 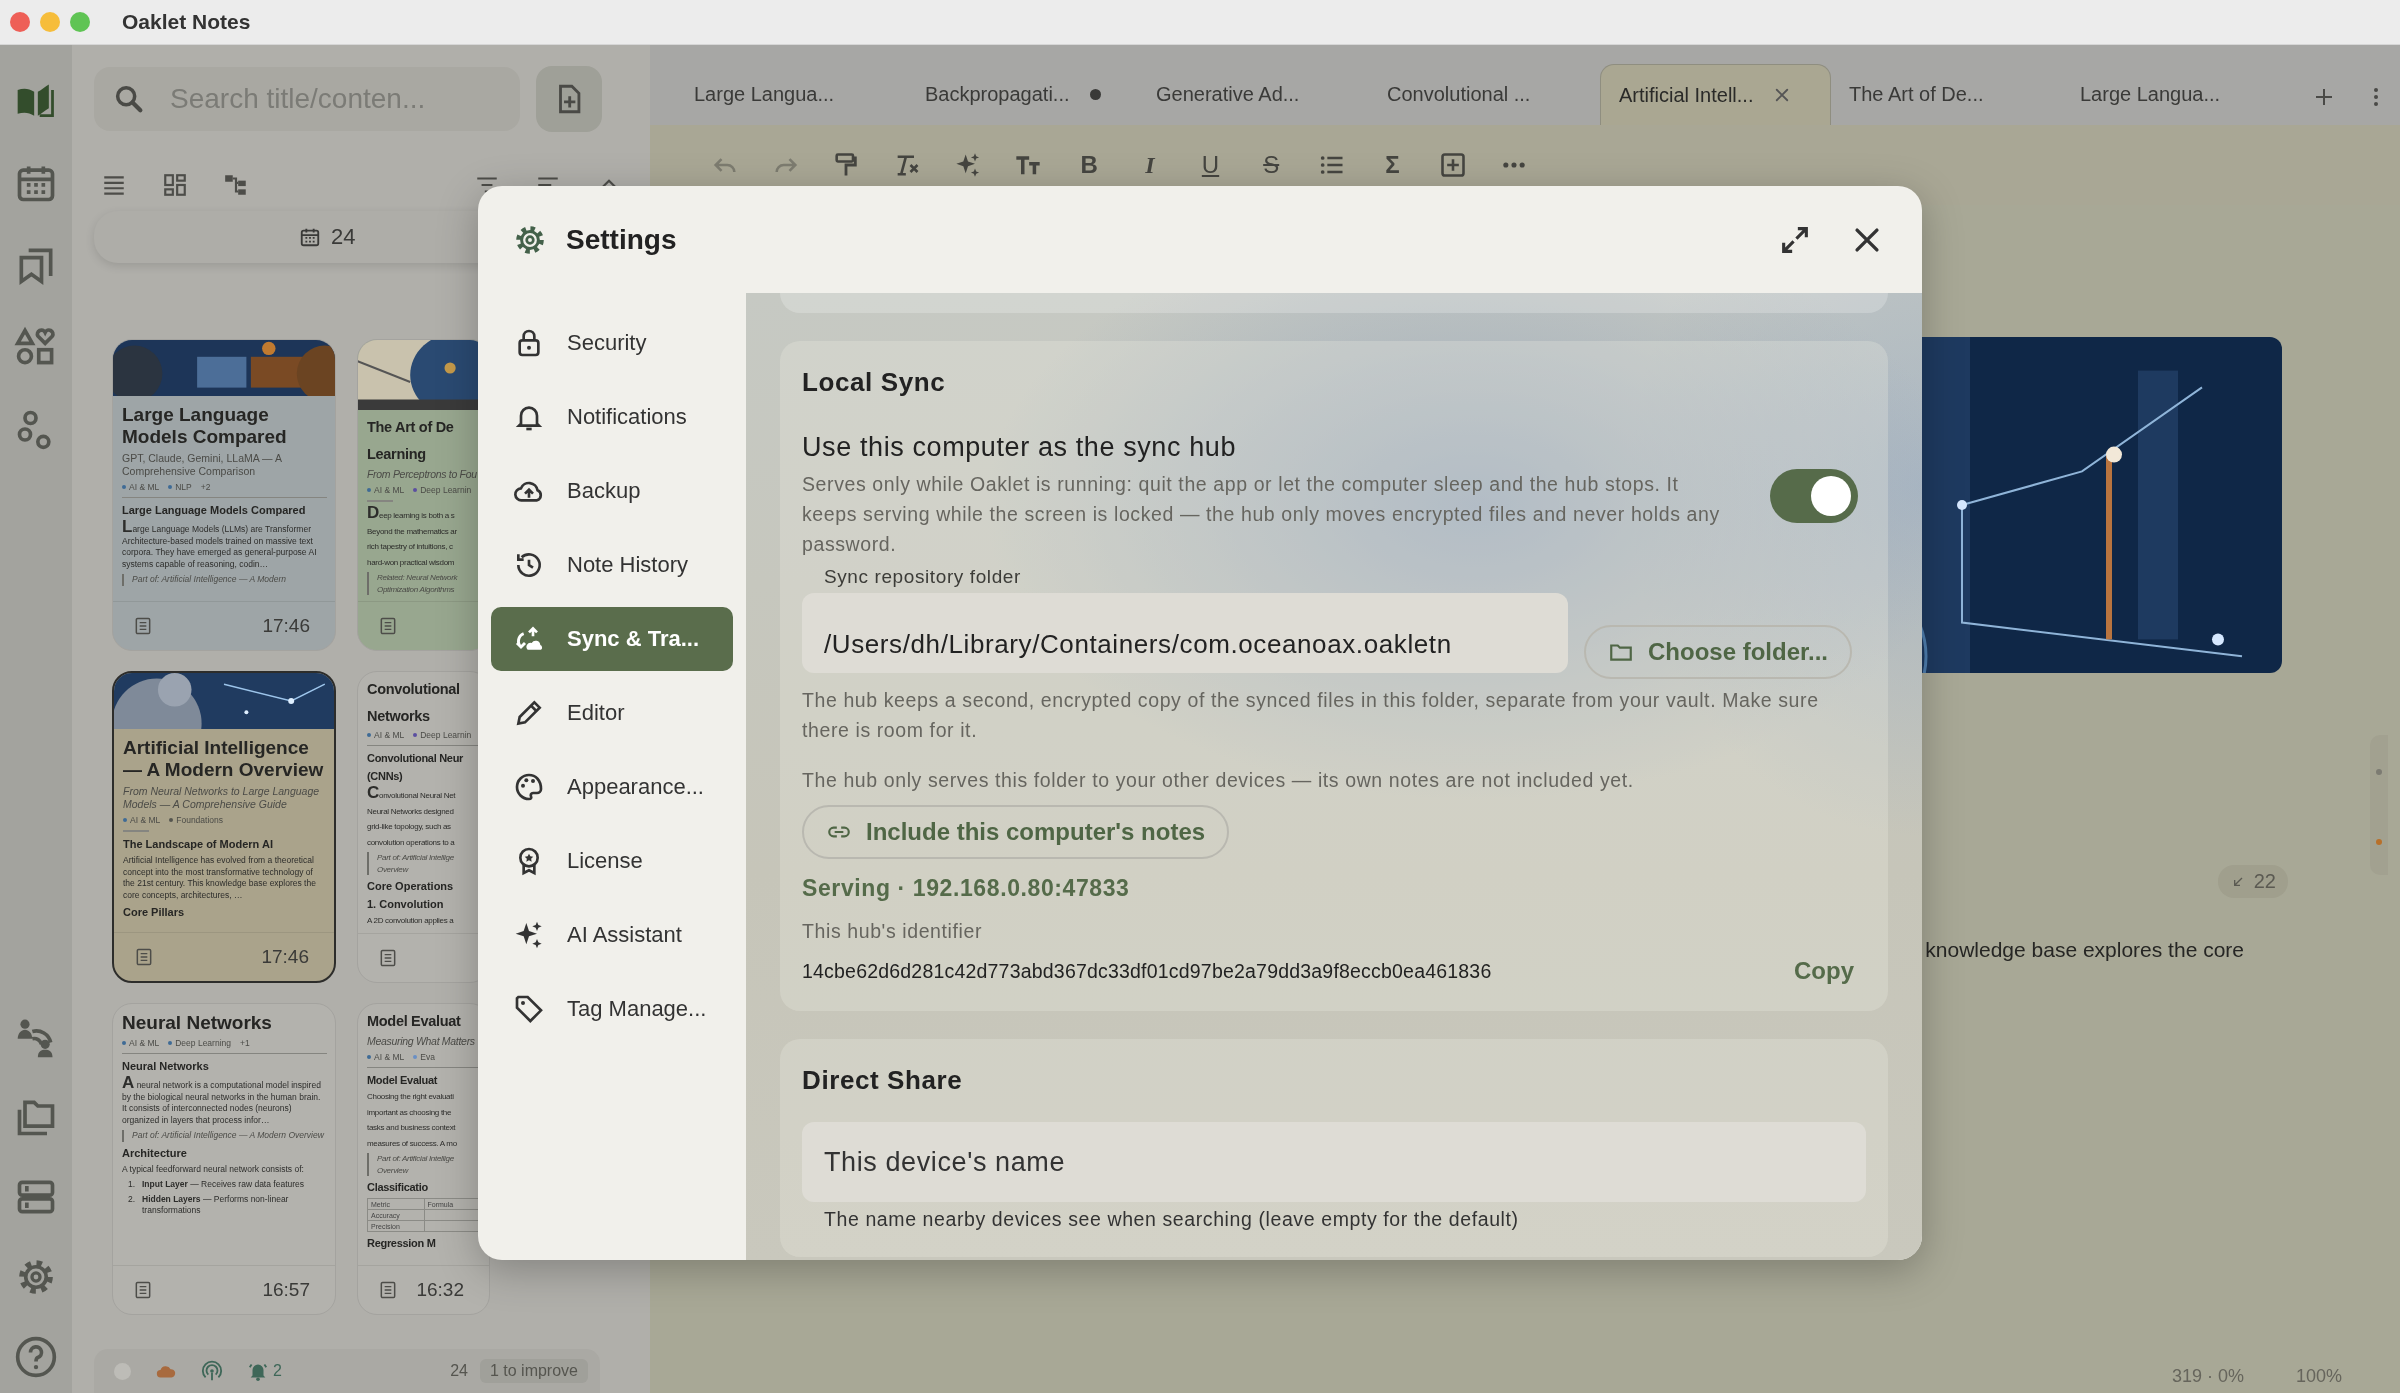 I want to click on card-heading: Neural Networks, so click(x=166, y=1066).